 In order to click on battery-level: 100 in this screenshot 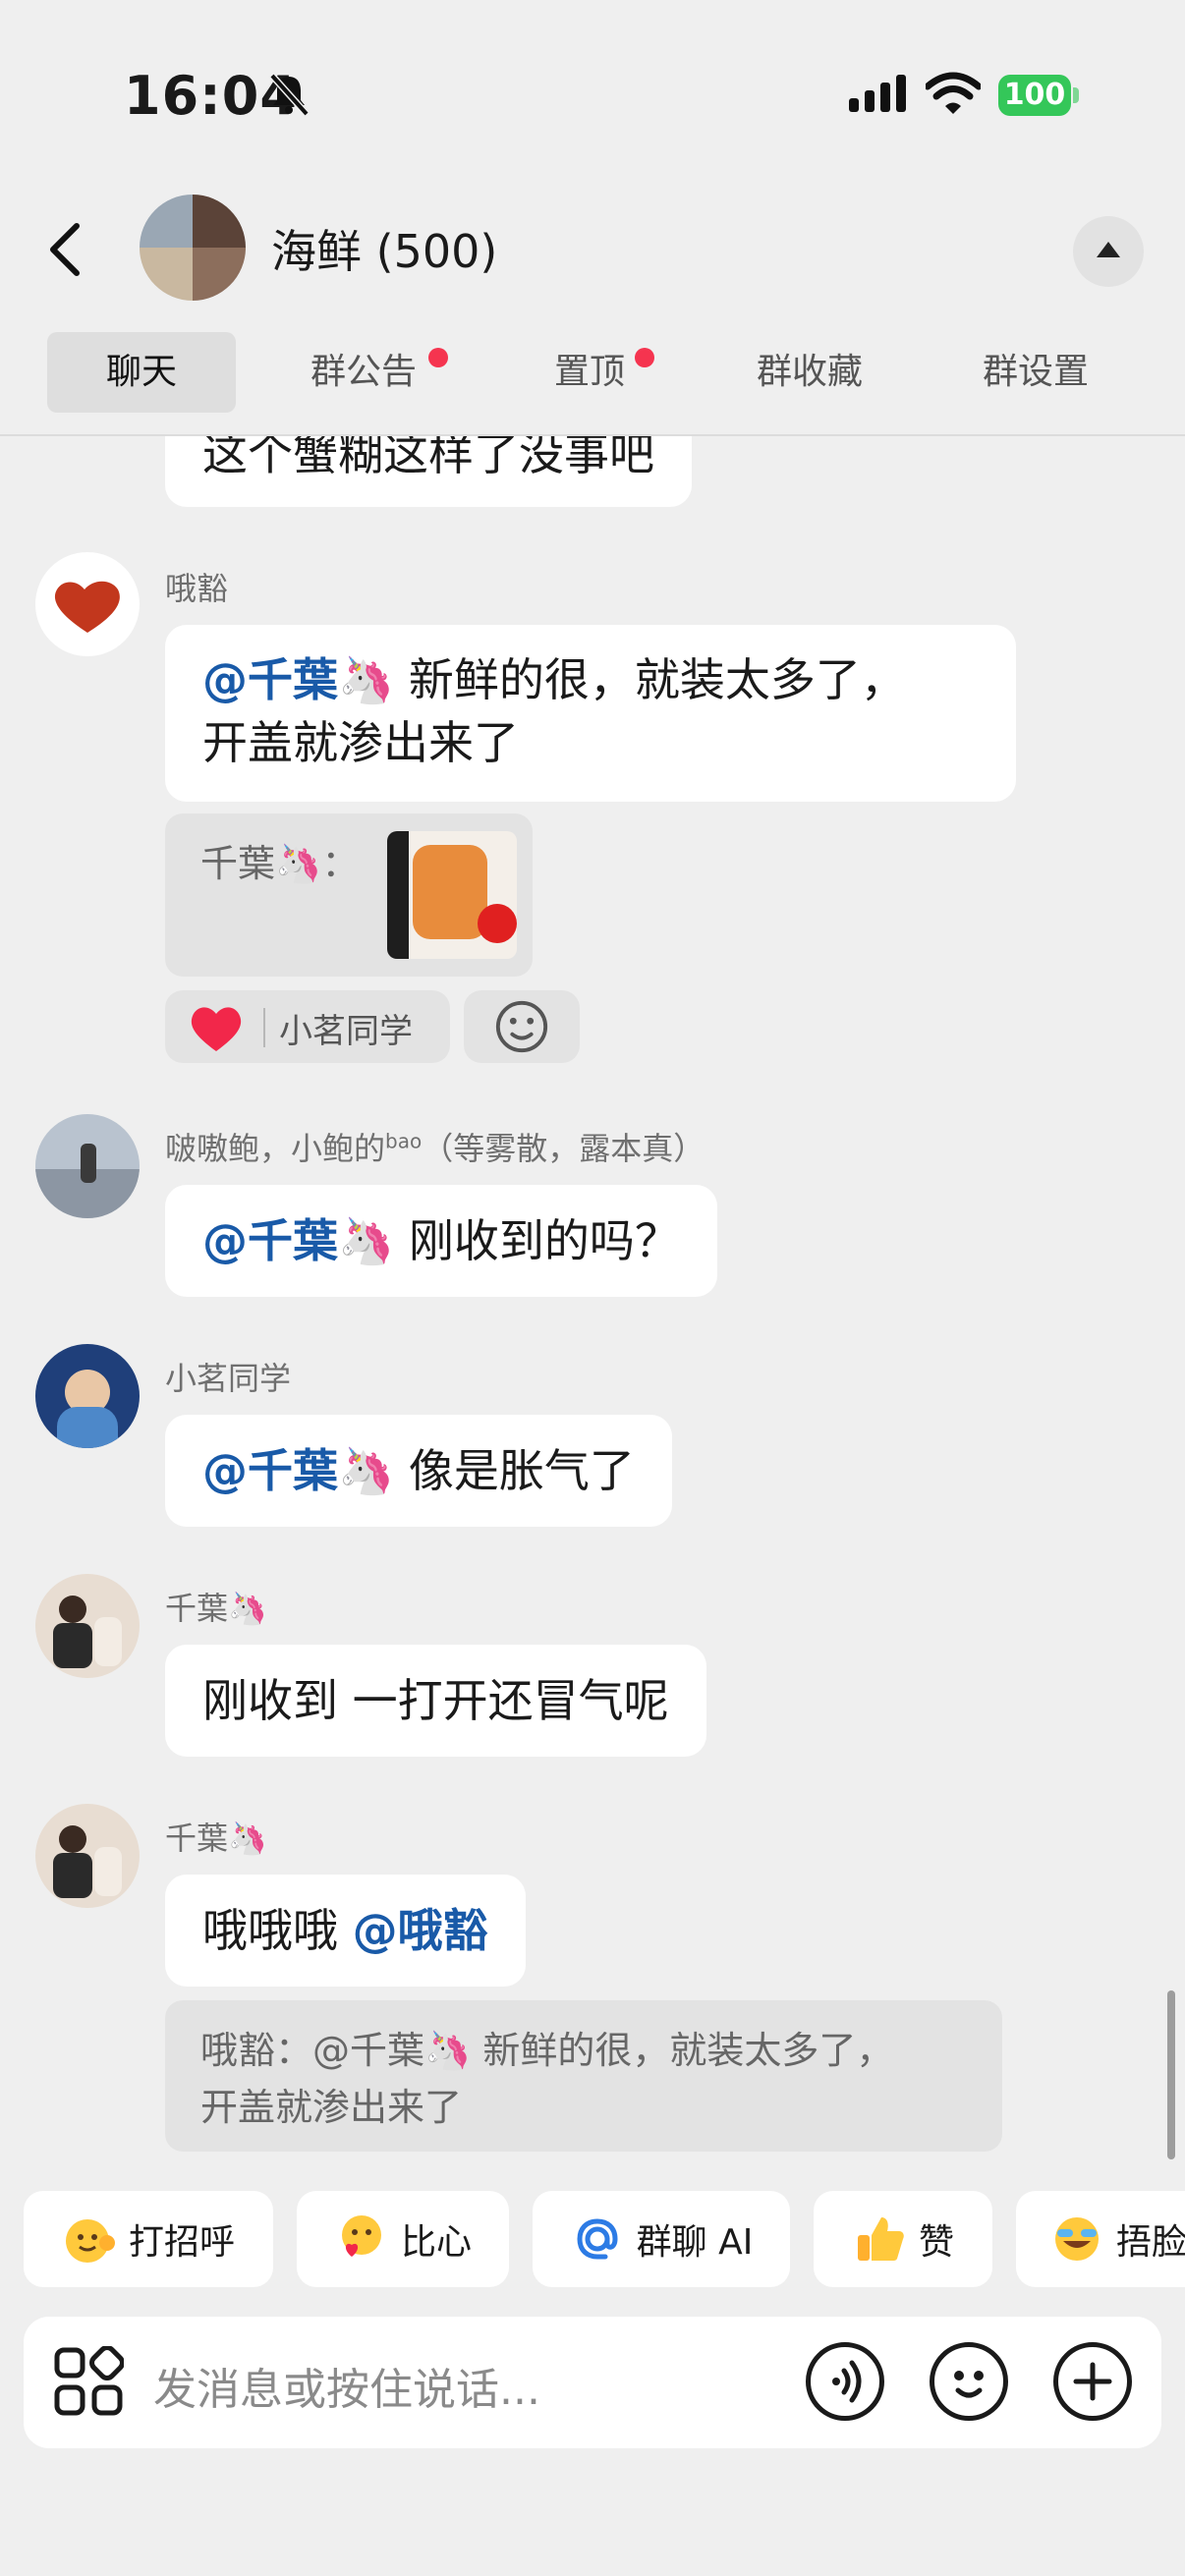, I will do `click(1034, 95)`.